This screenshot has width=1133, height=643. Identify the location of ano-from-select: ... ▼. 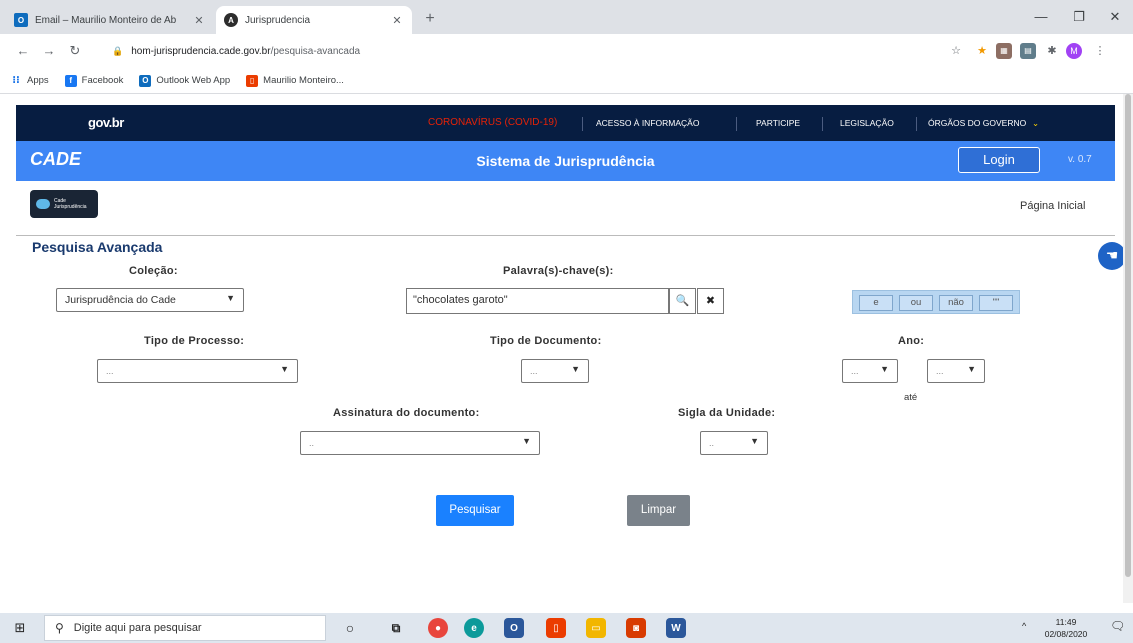
(870, 371).